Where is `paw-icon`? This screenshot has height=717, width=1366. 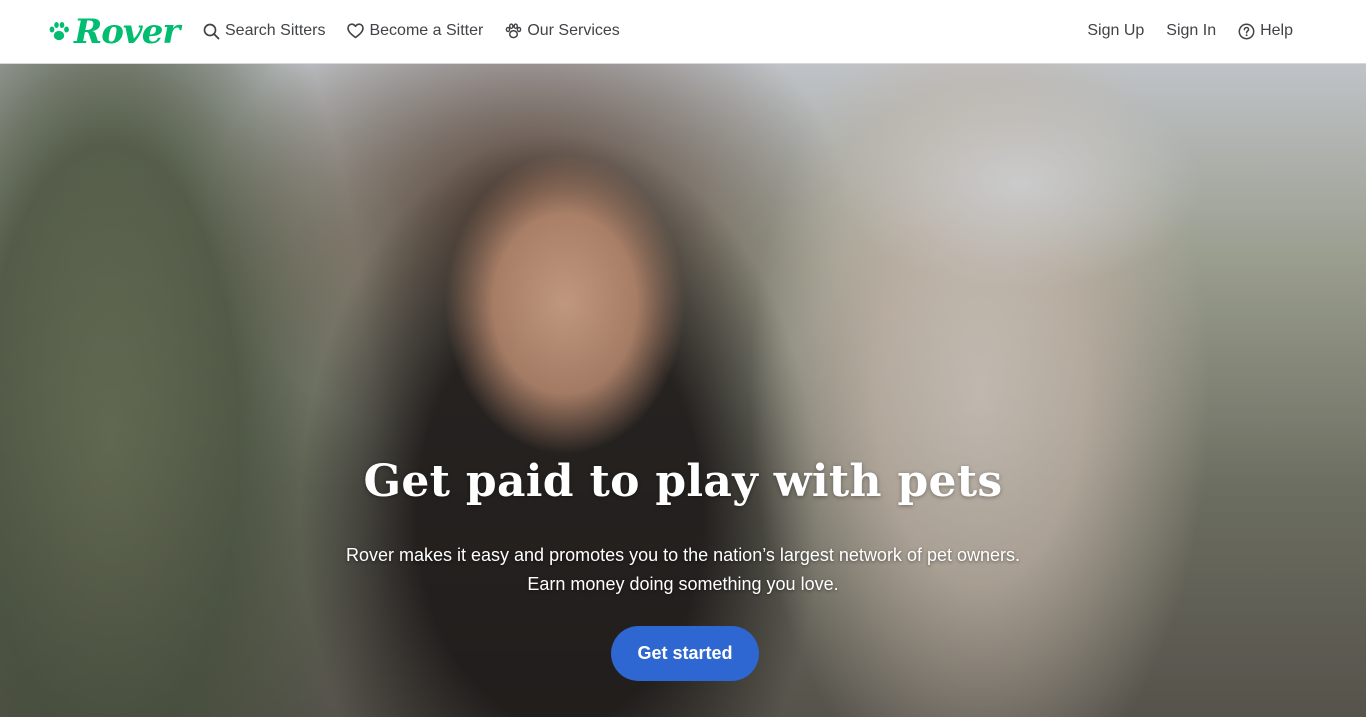 paw-icon is located at coordinates (514, 30).